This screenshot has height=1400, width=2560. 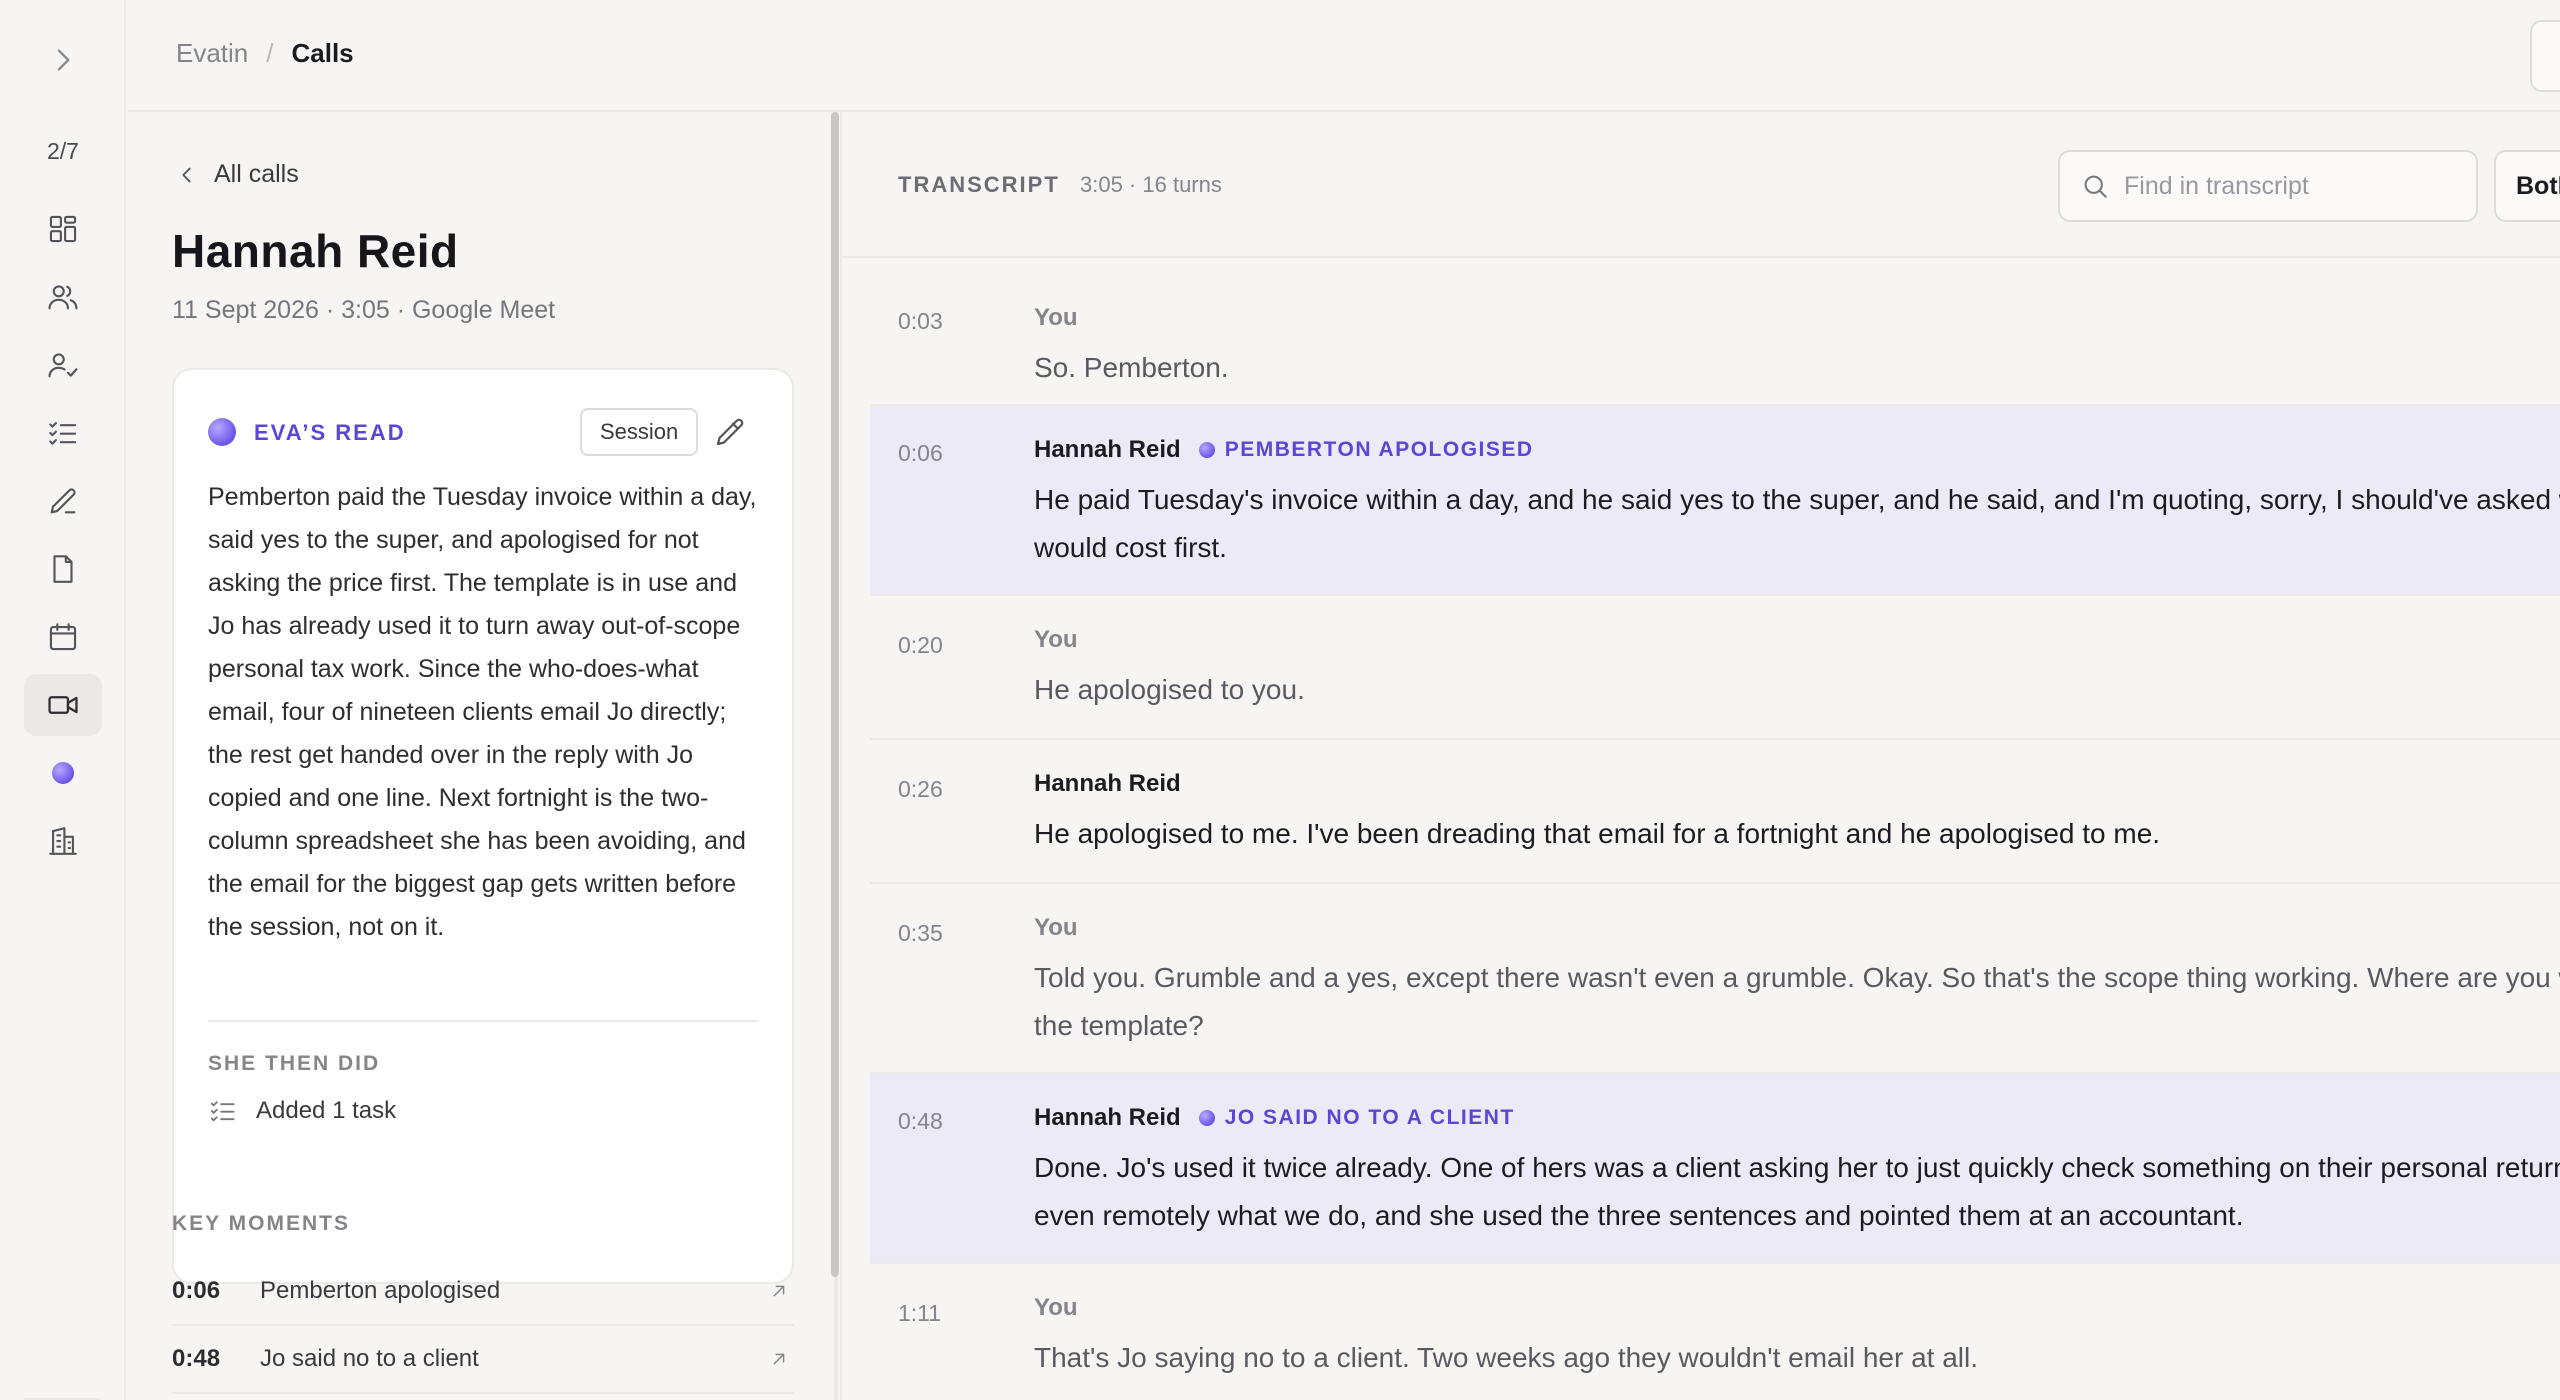 I want to click on key-moments-label: KEY MOMENTS, so click(x=261, y=1223).